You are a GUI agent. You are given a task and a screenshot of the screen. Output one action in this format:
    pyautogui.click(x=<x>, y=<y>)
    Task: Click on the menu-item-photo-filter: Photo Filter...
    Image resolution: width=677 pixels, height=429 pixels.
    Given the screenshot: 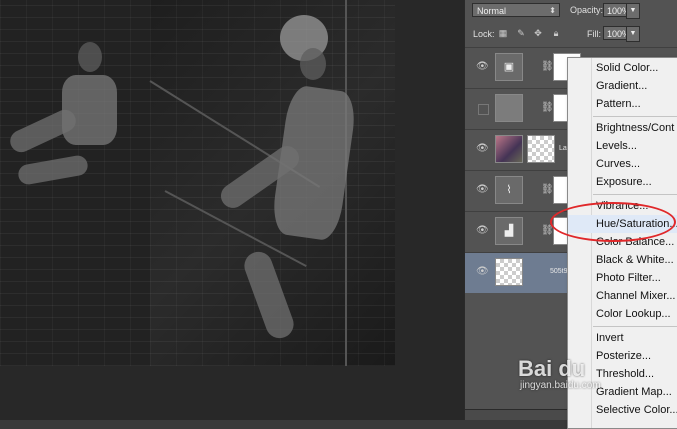 What is the action you would take?
    pyautogui.click(x=622, y=278)
    